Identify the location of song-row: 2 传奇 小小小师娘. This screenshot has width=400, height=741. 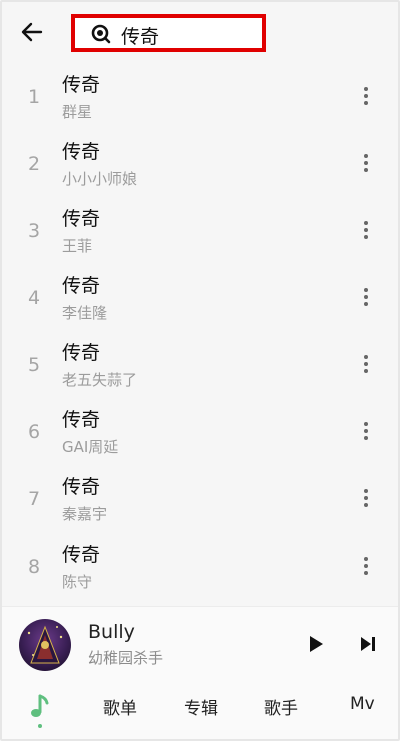
(200, 164).